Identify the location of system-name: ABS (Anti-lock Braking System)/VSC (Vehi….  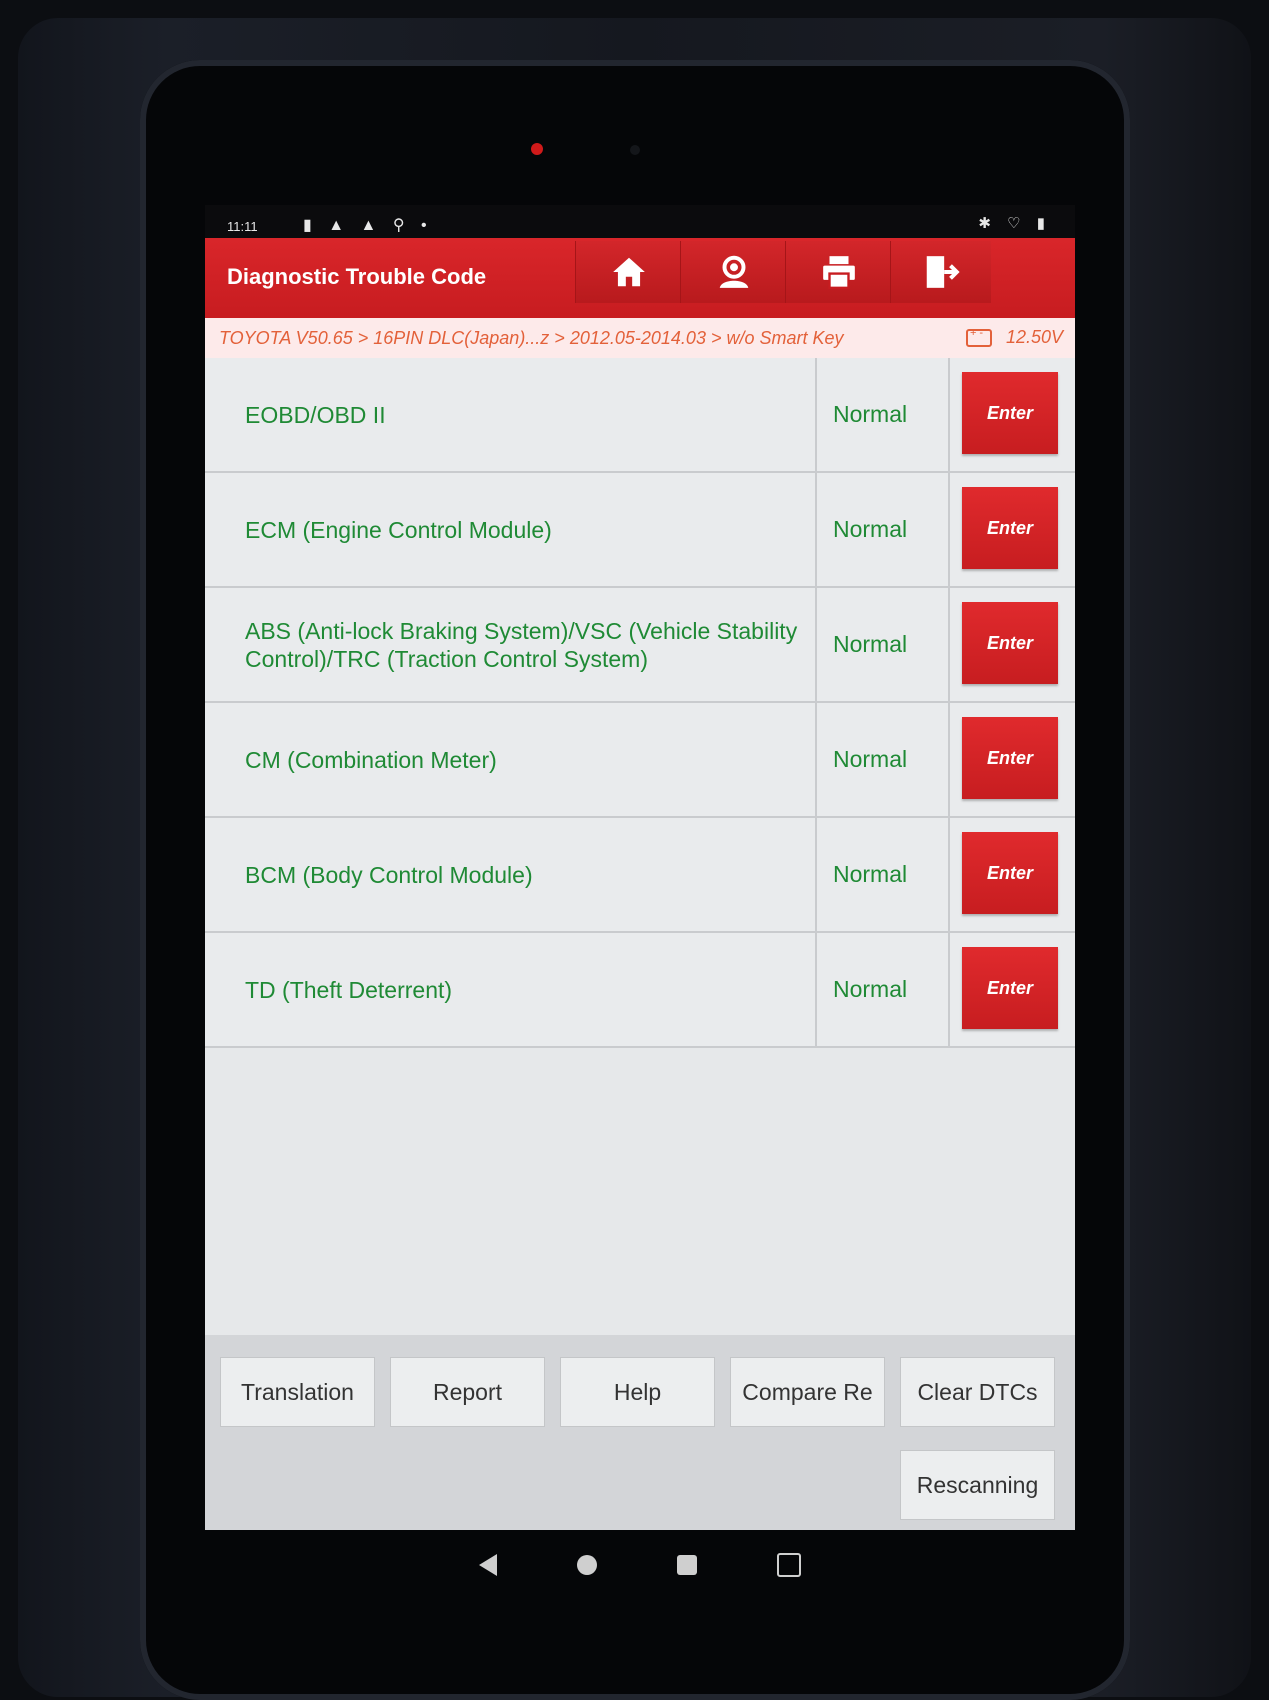
(531, 644).